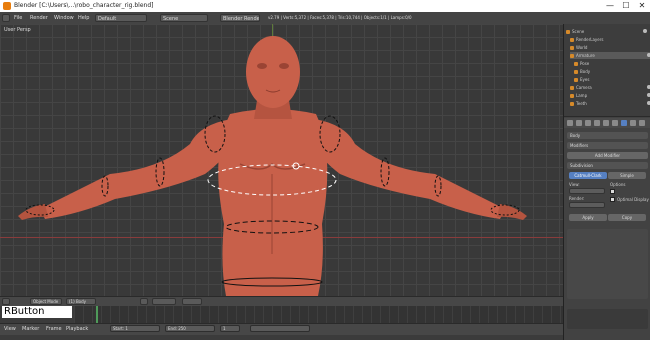 This screenshot has width=650, height=340. What do you see at coordinates (570, 123) in the screenshot?
I see `render-tab-icon` at bounding box center [570, 123].